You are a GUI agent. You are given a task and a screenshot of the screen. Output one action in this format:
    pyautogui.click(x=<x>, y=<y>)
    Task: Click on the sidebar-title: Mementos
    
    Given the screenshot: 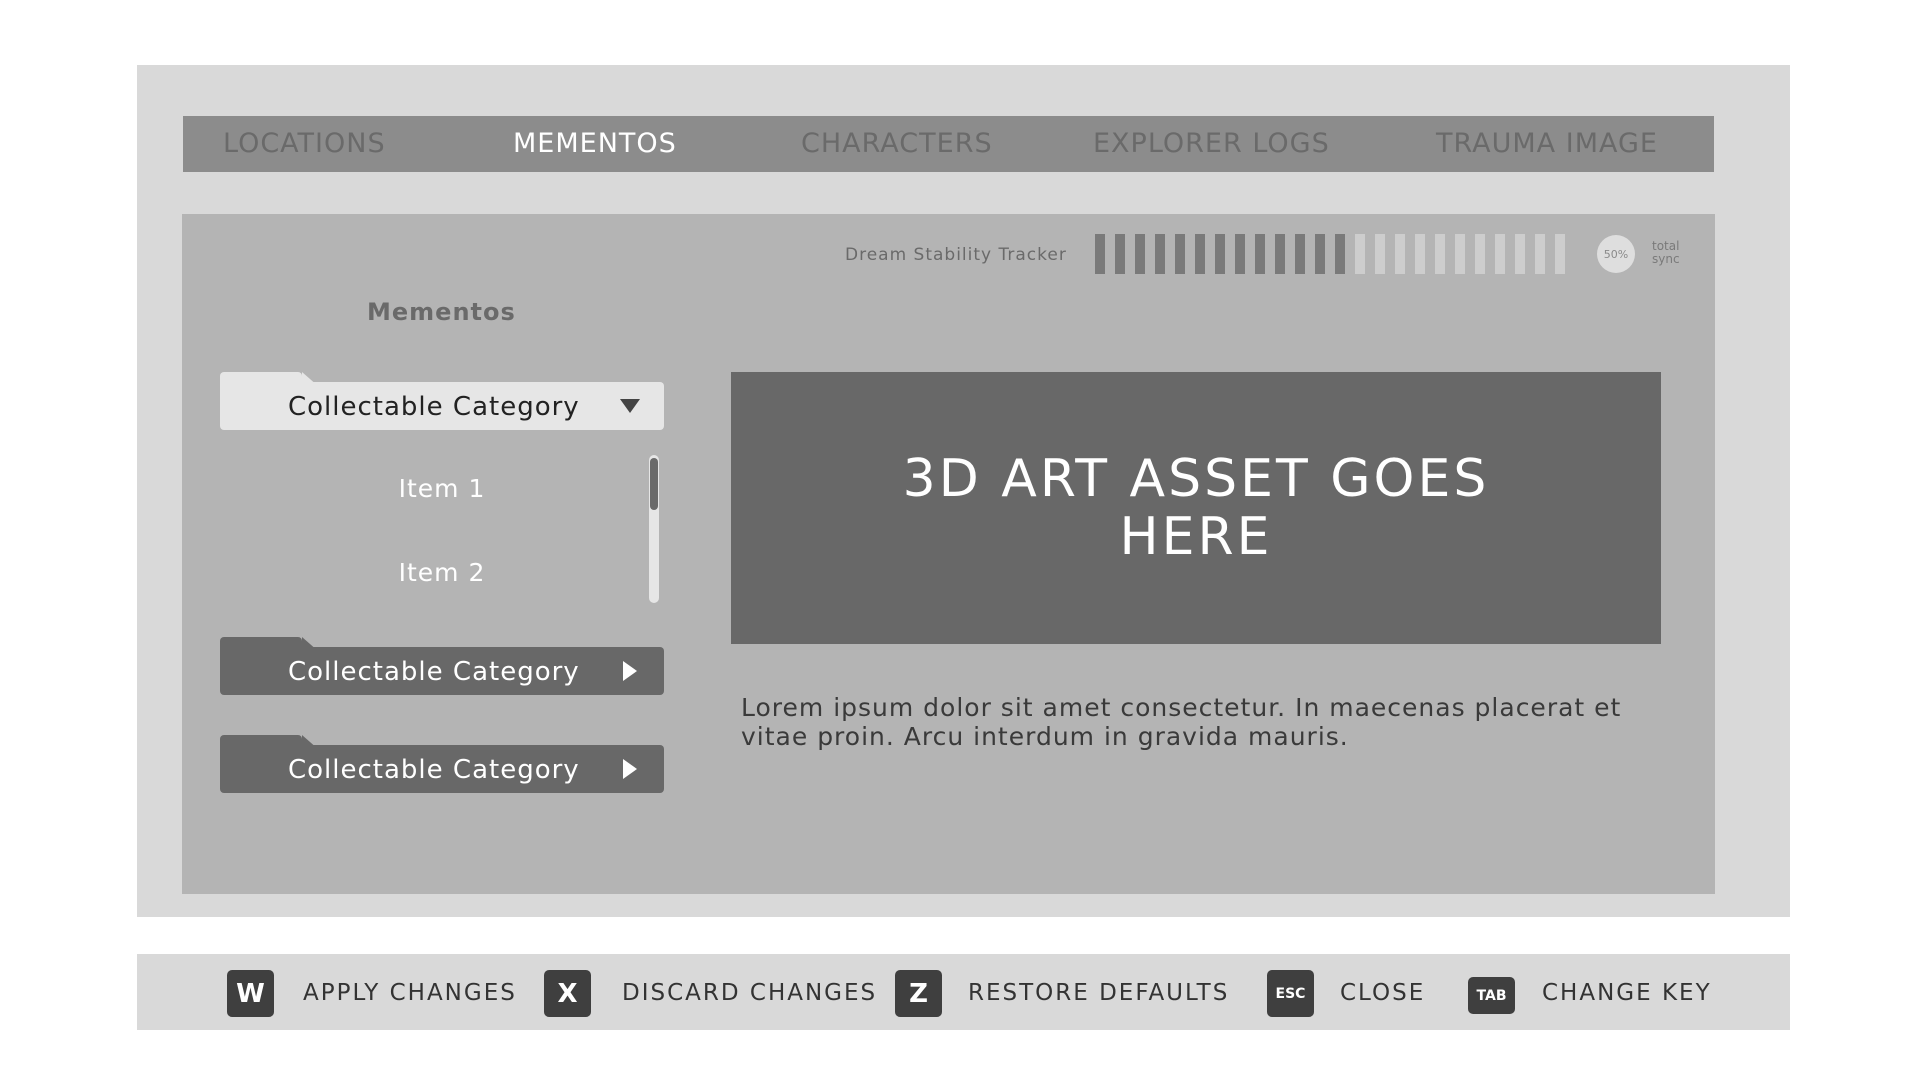 What is the action you would take?
    pyautogui.click(x=441, y=312)
    